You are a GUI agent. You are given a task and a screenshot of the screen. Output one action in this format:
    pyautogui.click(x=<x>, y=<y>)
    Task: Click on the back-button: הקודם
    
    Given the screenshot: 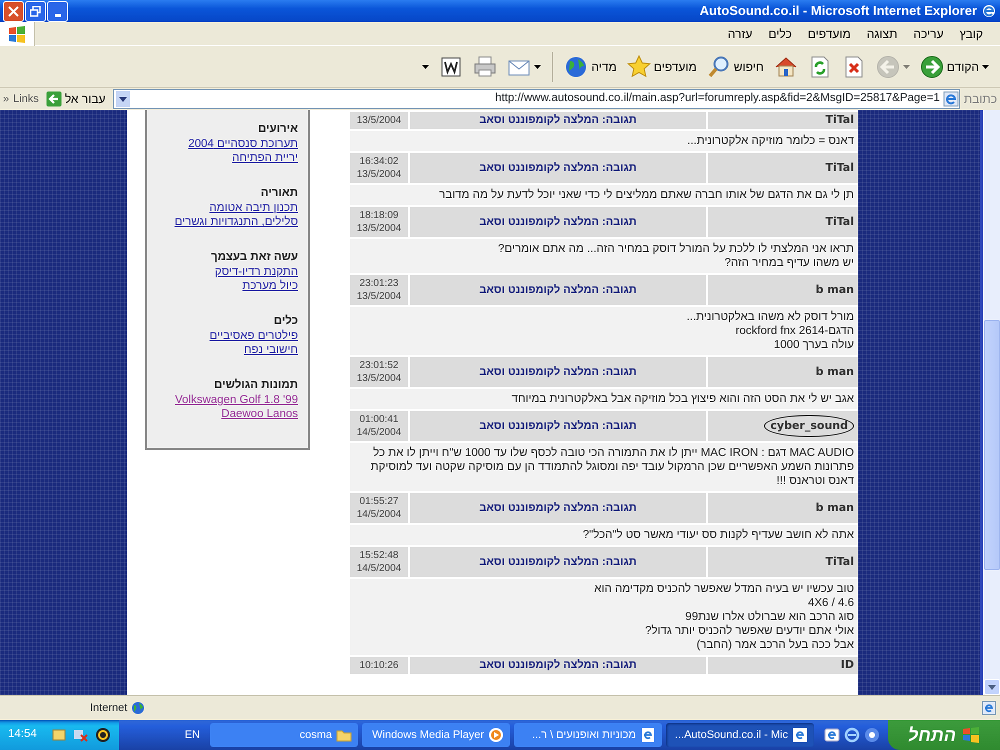 What is the action you would take?
    pyautogui.click(x=954, y=66)
    